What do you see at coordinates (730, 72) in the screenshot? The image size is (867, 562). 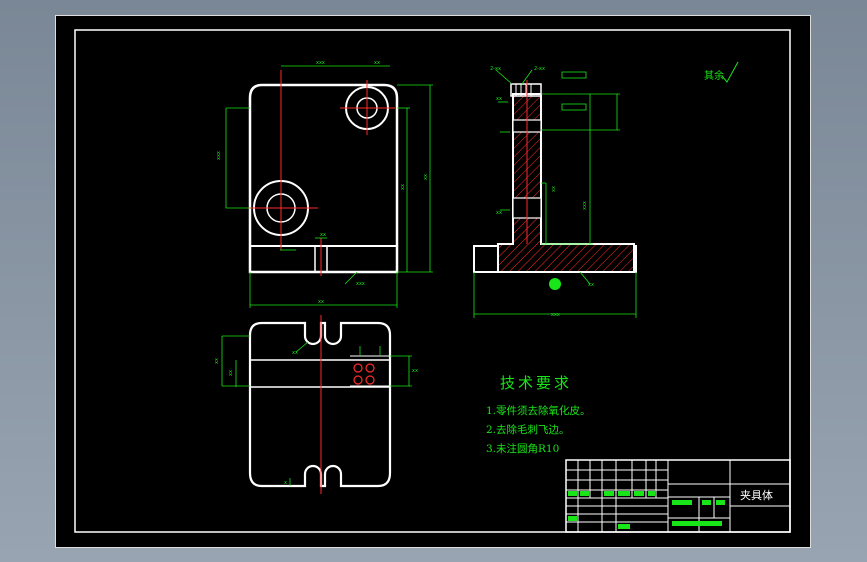 I see `roughness-symbol` at bounding box center [730, 72].